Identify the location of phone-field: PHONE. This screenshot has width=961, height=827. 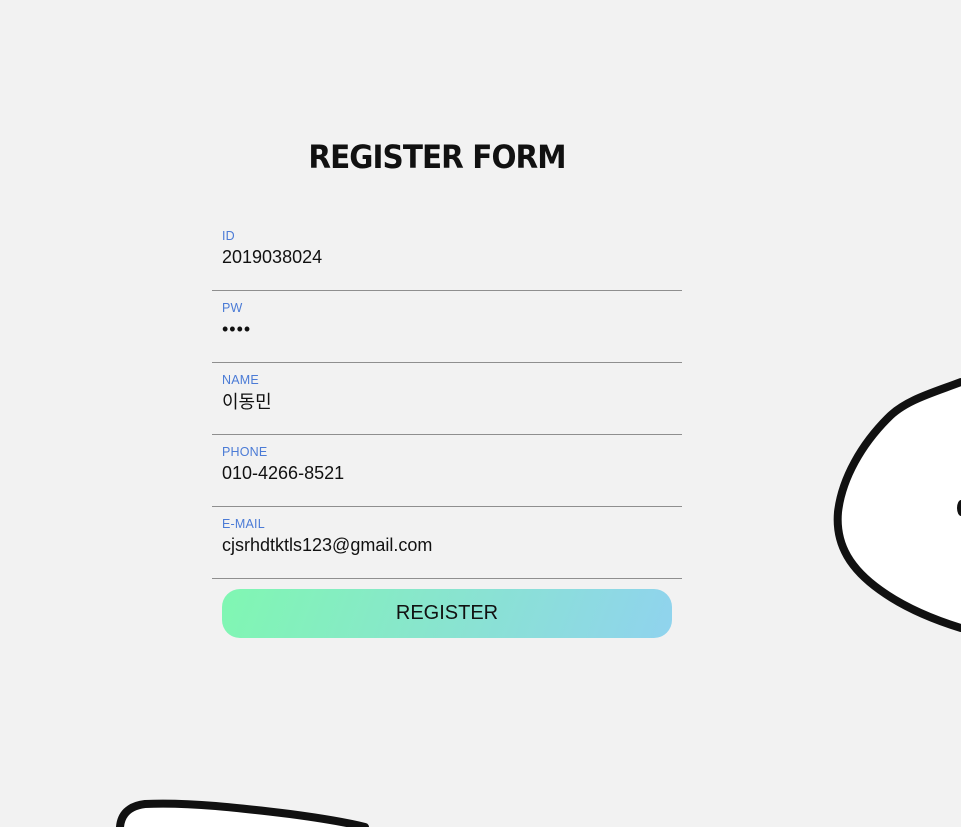
(447, 471).